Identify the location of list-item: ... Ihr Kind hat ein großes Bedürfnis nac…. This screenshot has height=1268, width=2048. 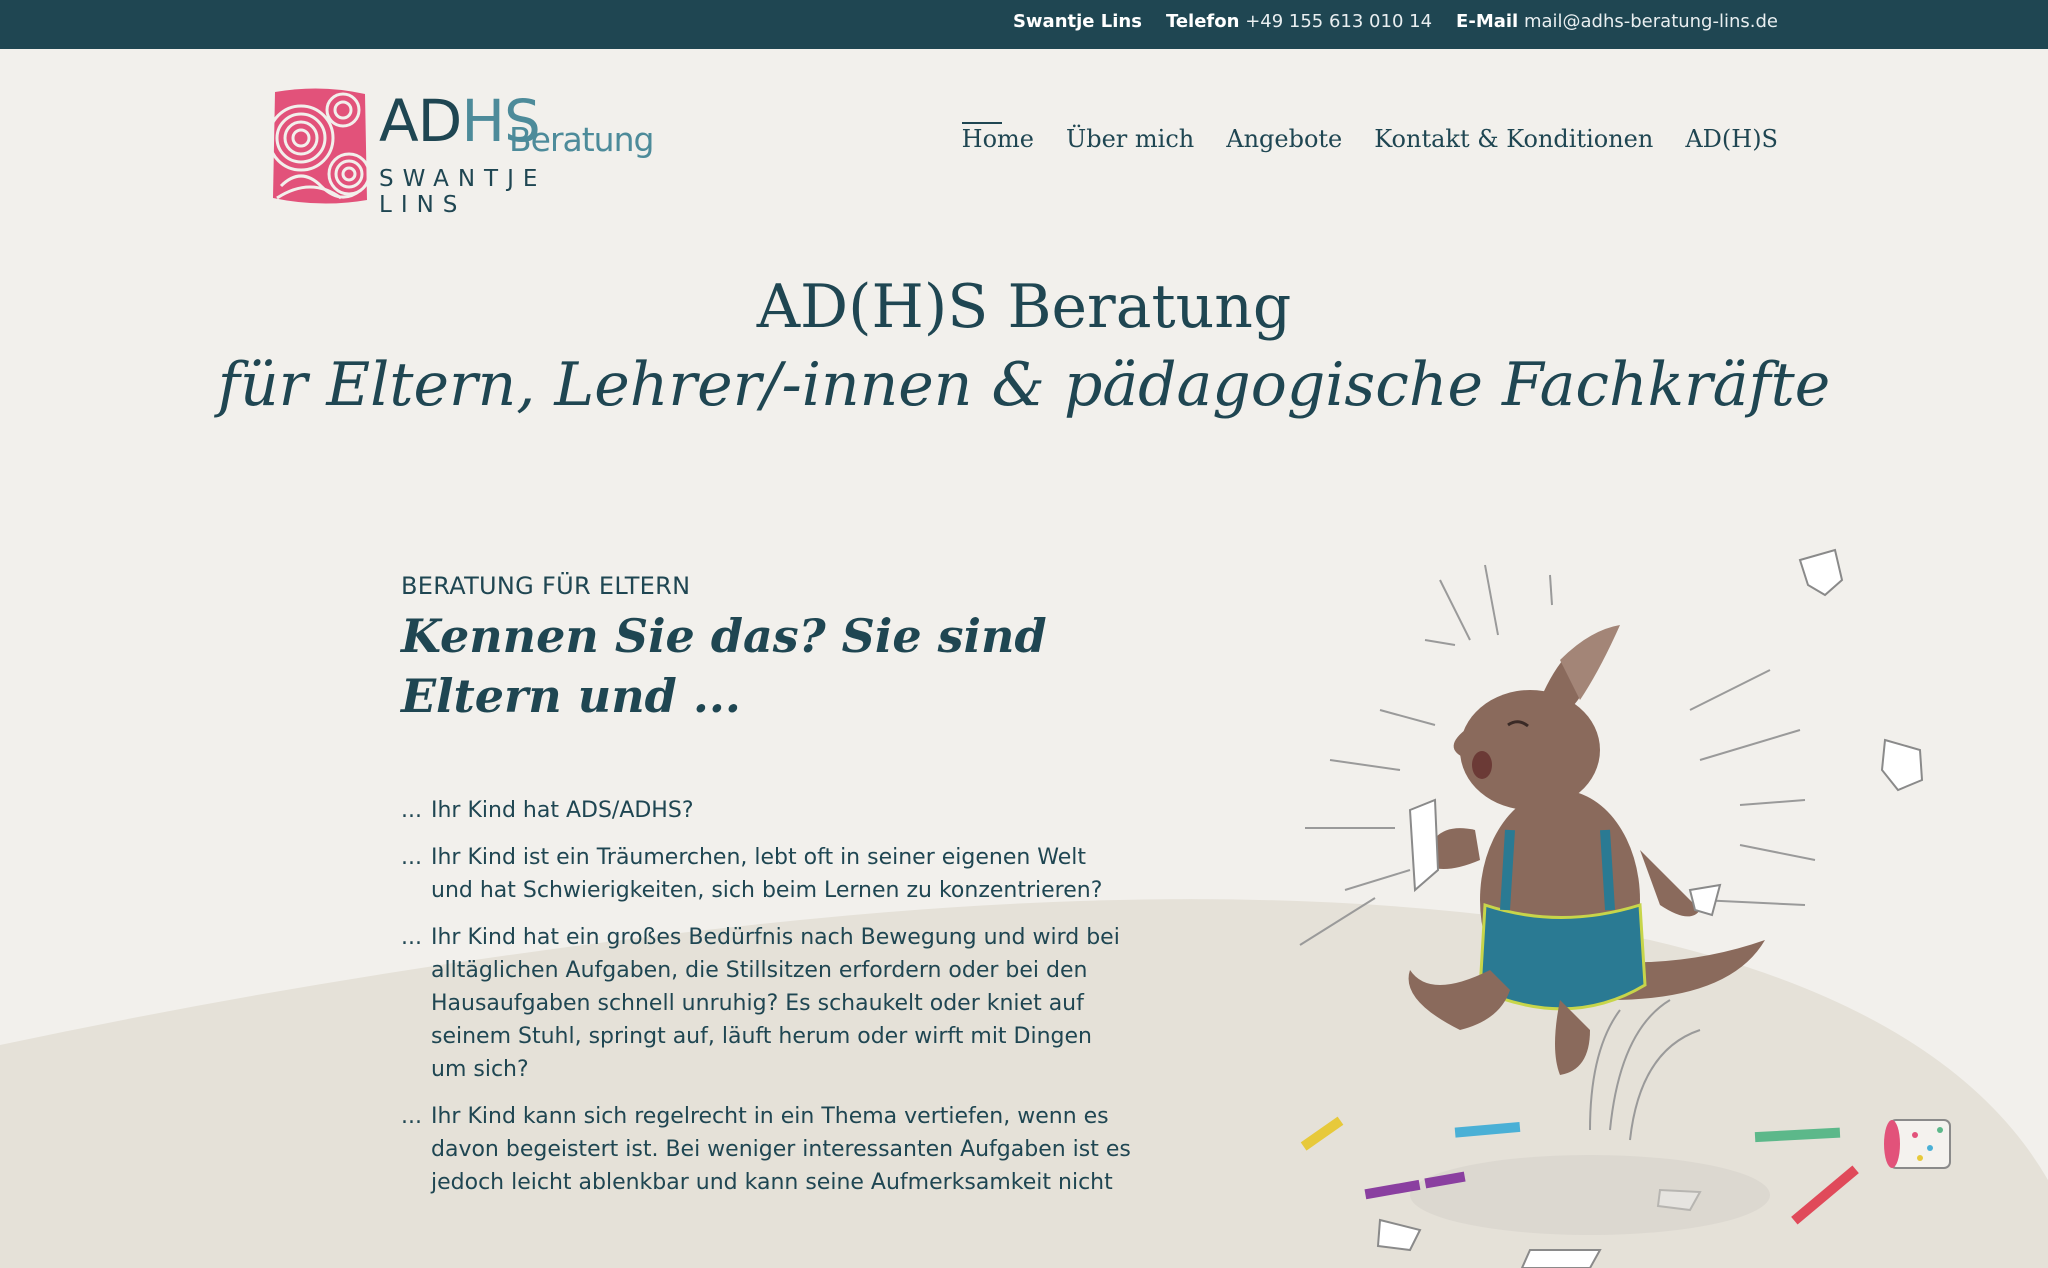
(766, 1003).